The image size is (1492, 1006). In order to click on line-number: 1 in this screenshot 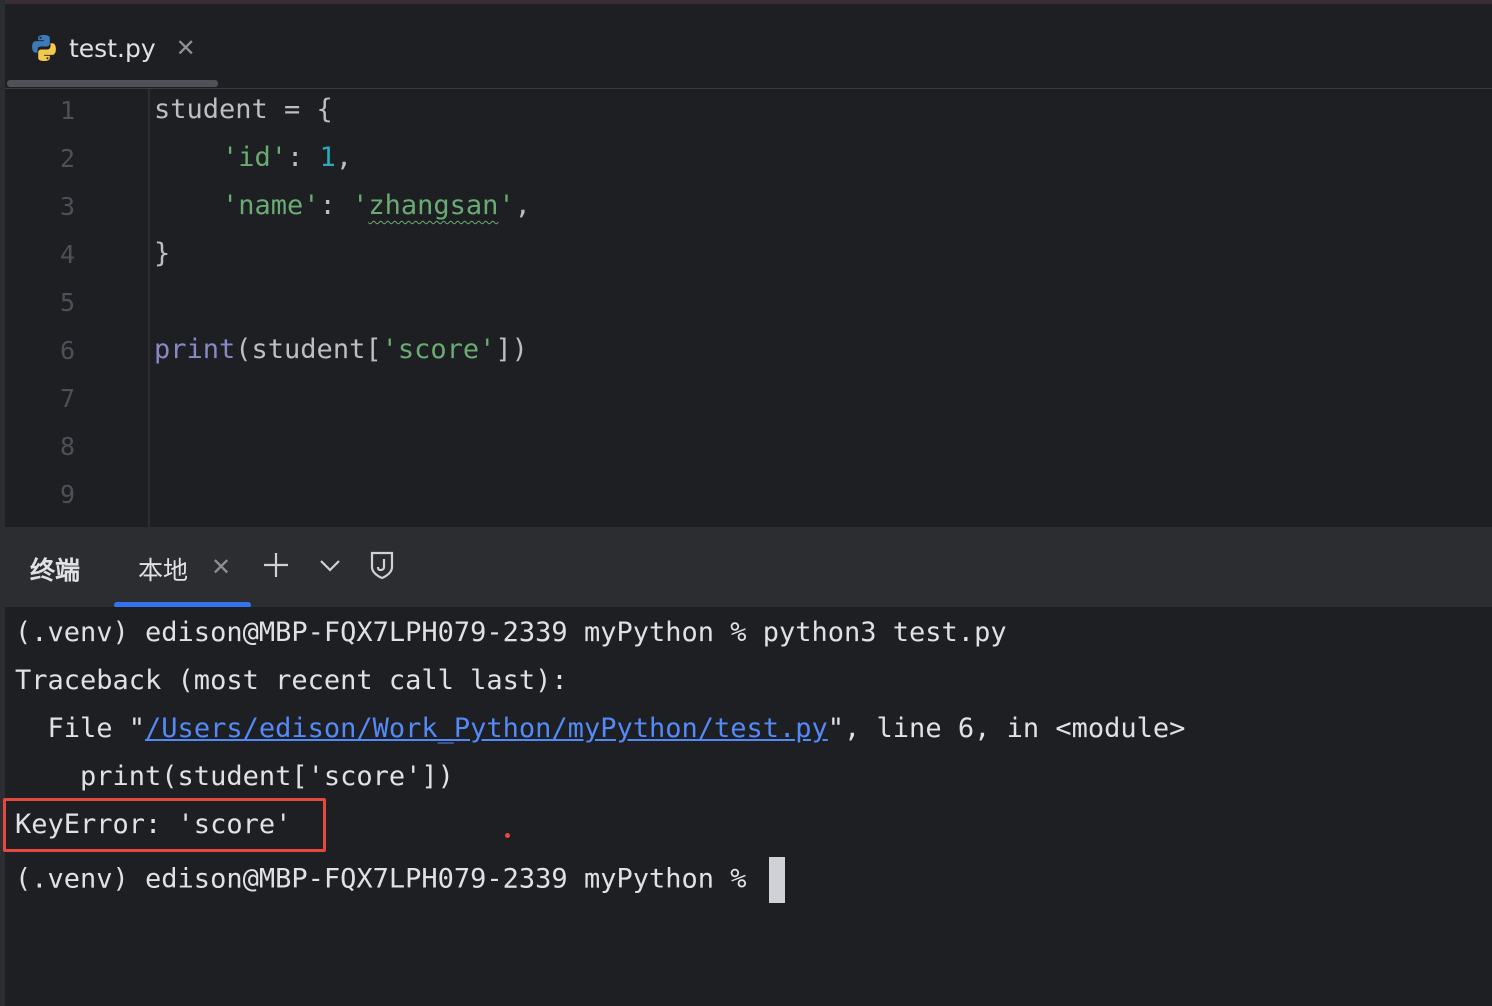, I will do `click(67, 110)`.